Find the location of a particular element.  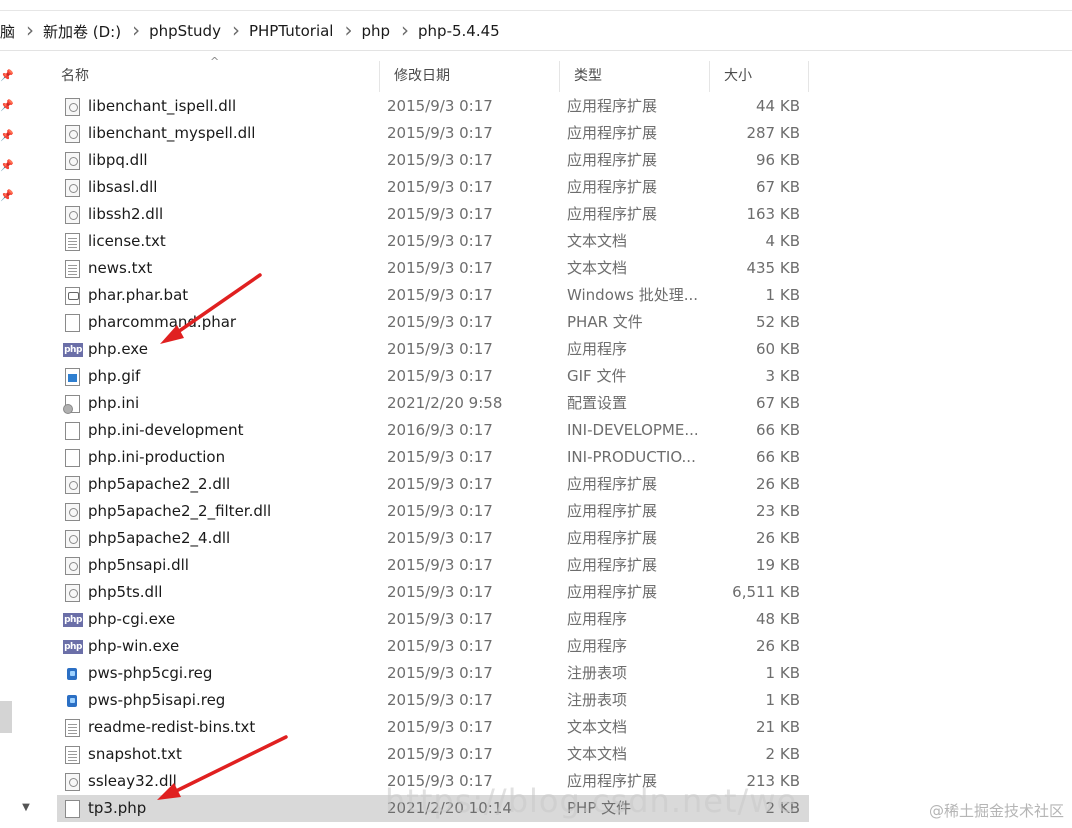

breadcrumb-this-pc: 脑 is located at coordinates (7, 31).